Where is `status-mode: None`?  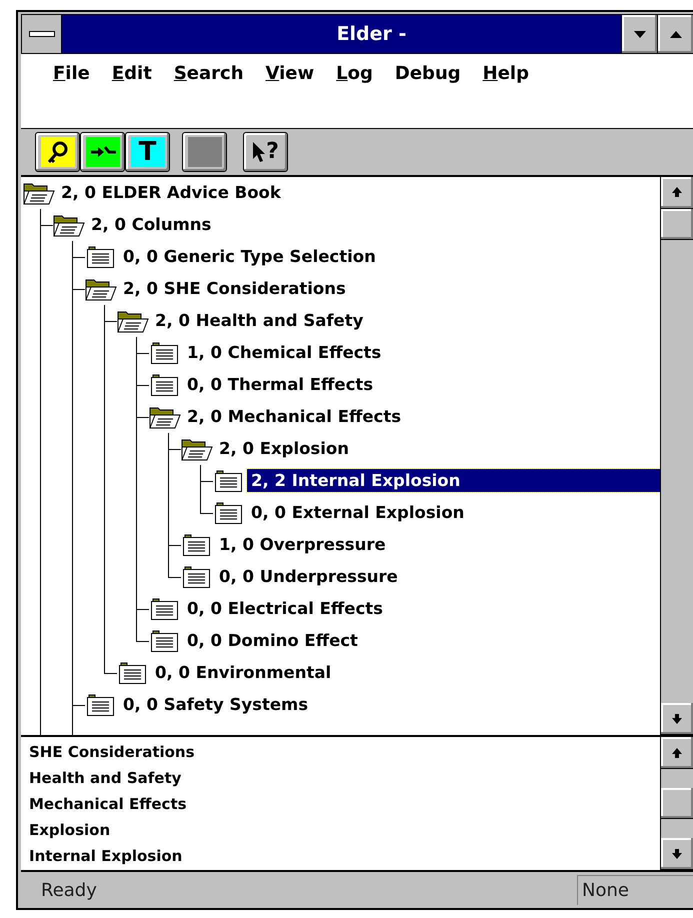
status-mode: None is located at coordinates (635, 890).